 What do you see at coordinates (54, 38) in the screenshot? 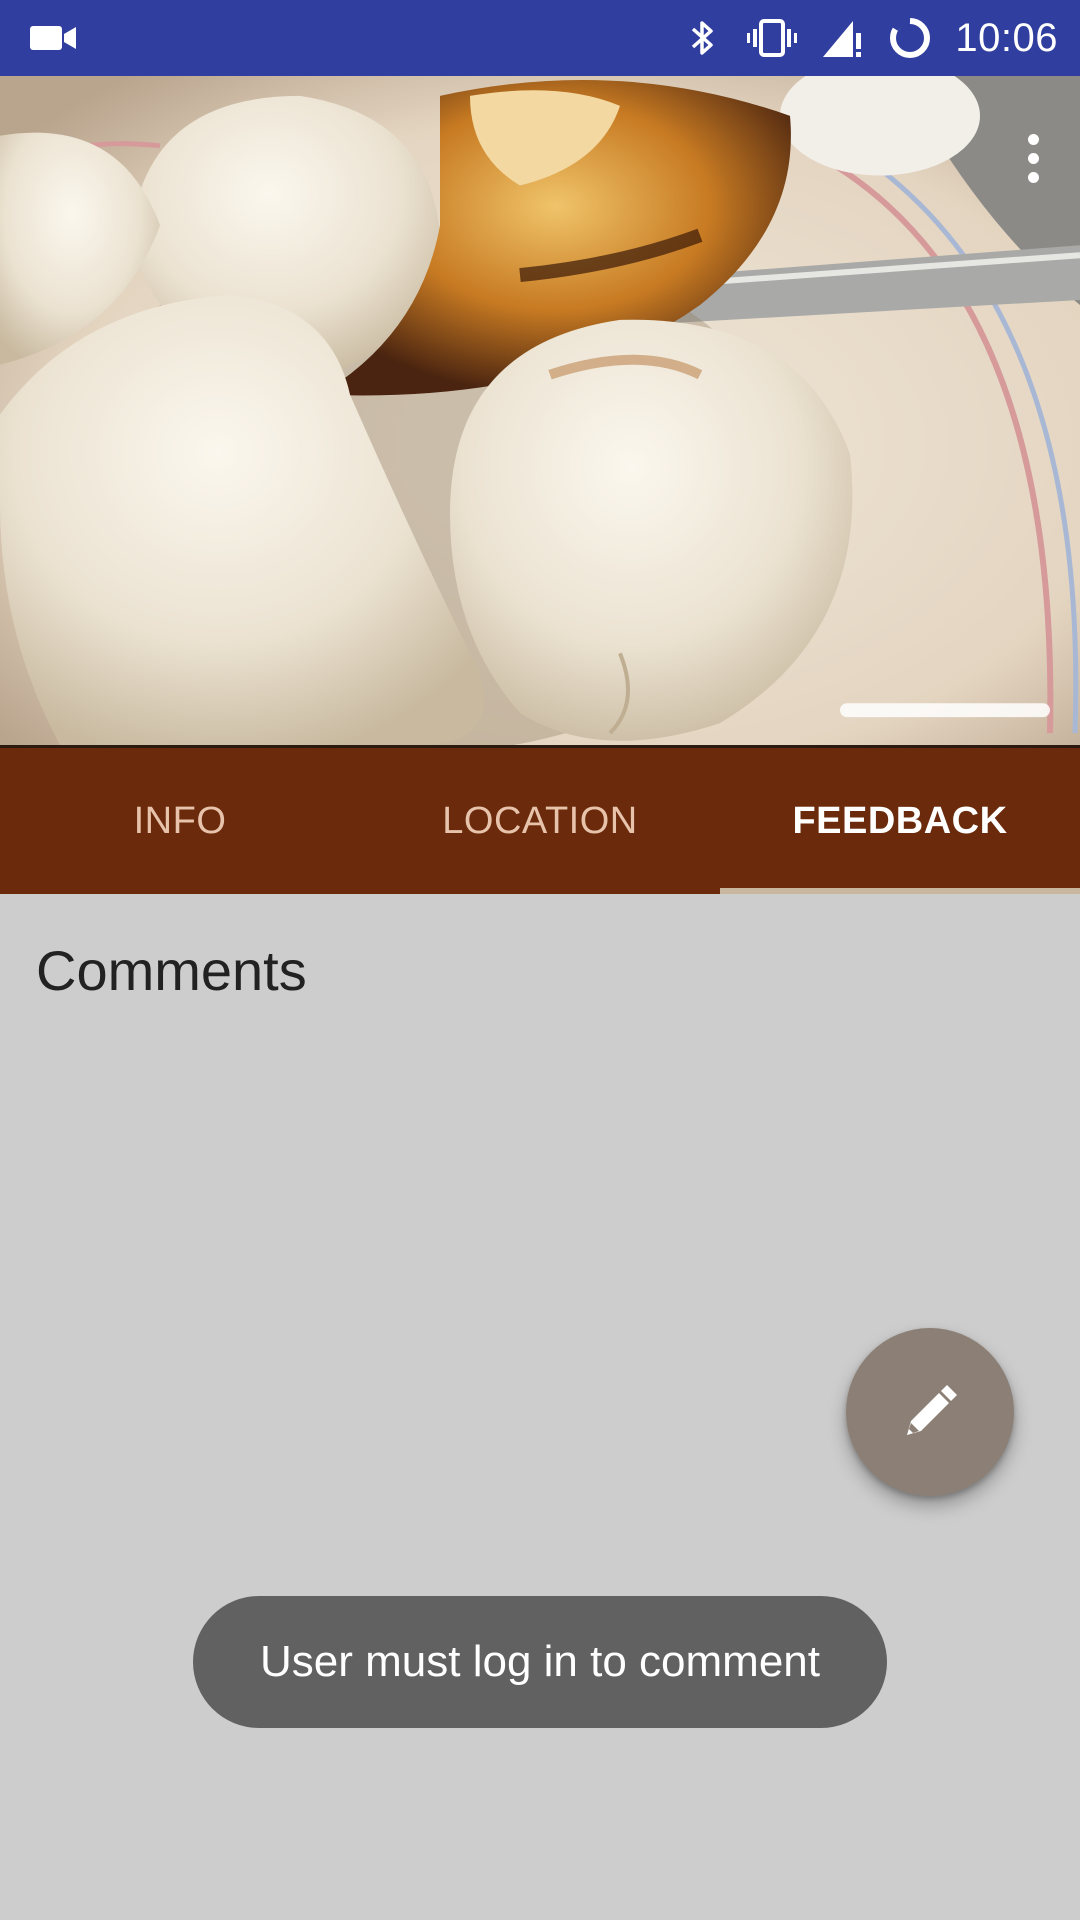
I see `video-camera-icon` at bounding box center [54, 38].